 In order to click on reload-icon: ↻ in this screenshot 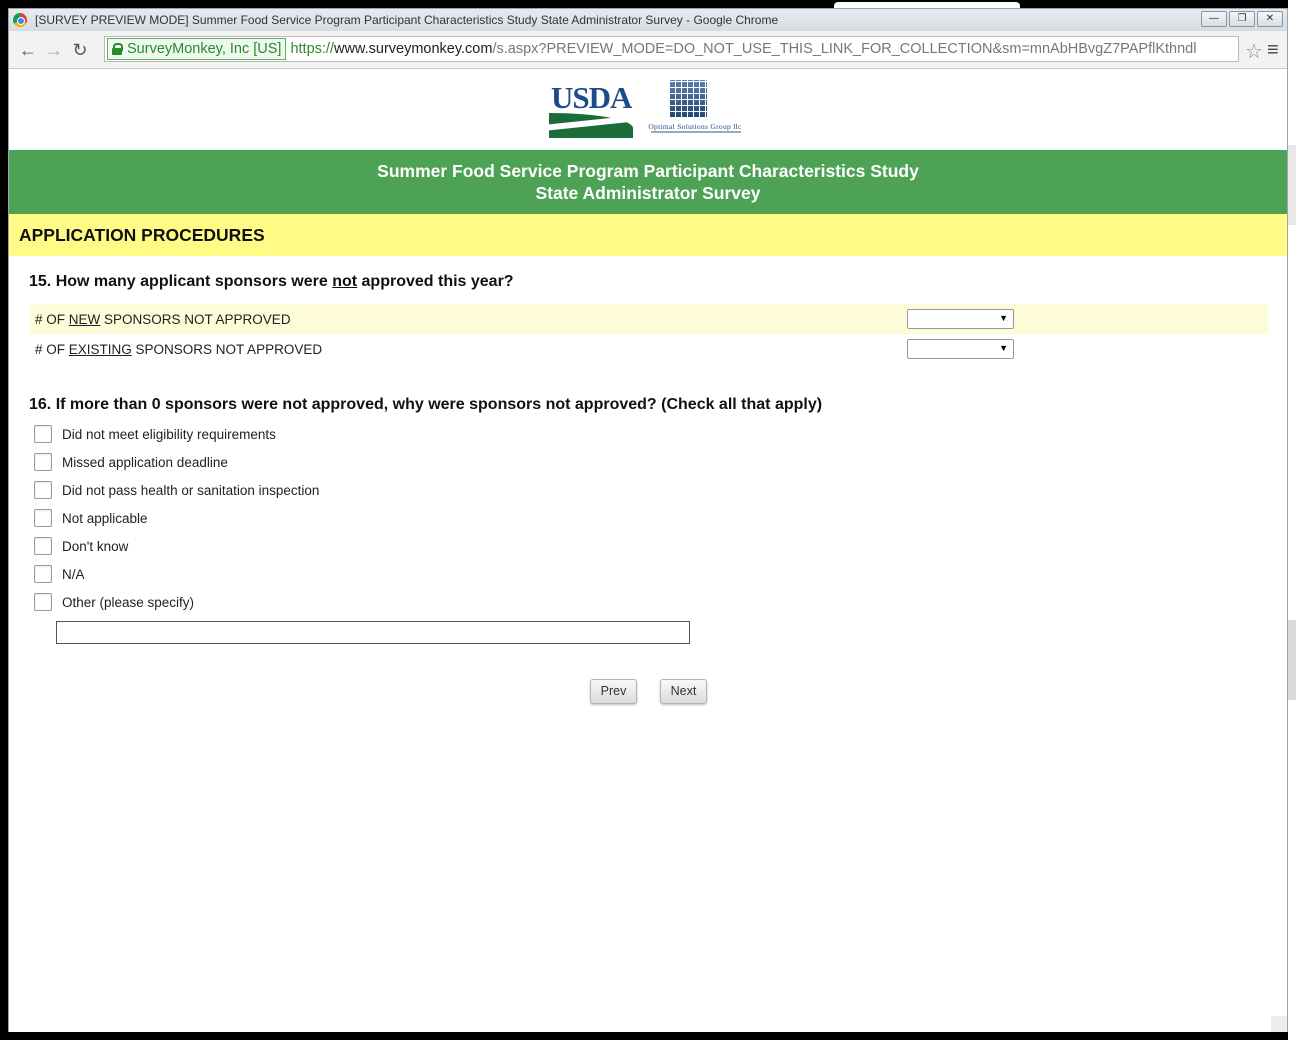, I will do `click(80, 50)`.